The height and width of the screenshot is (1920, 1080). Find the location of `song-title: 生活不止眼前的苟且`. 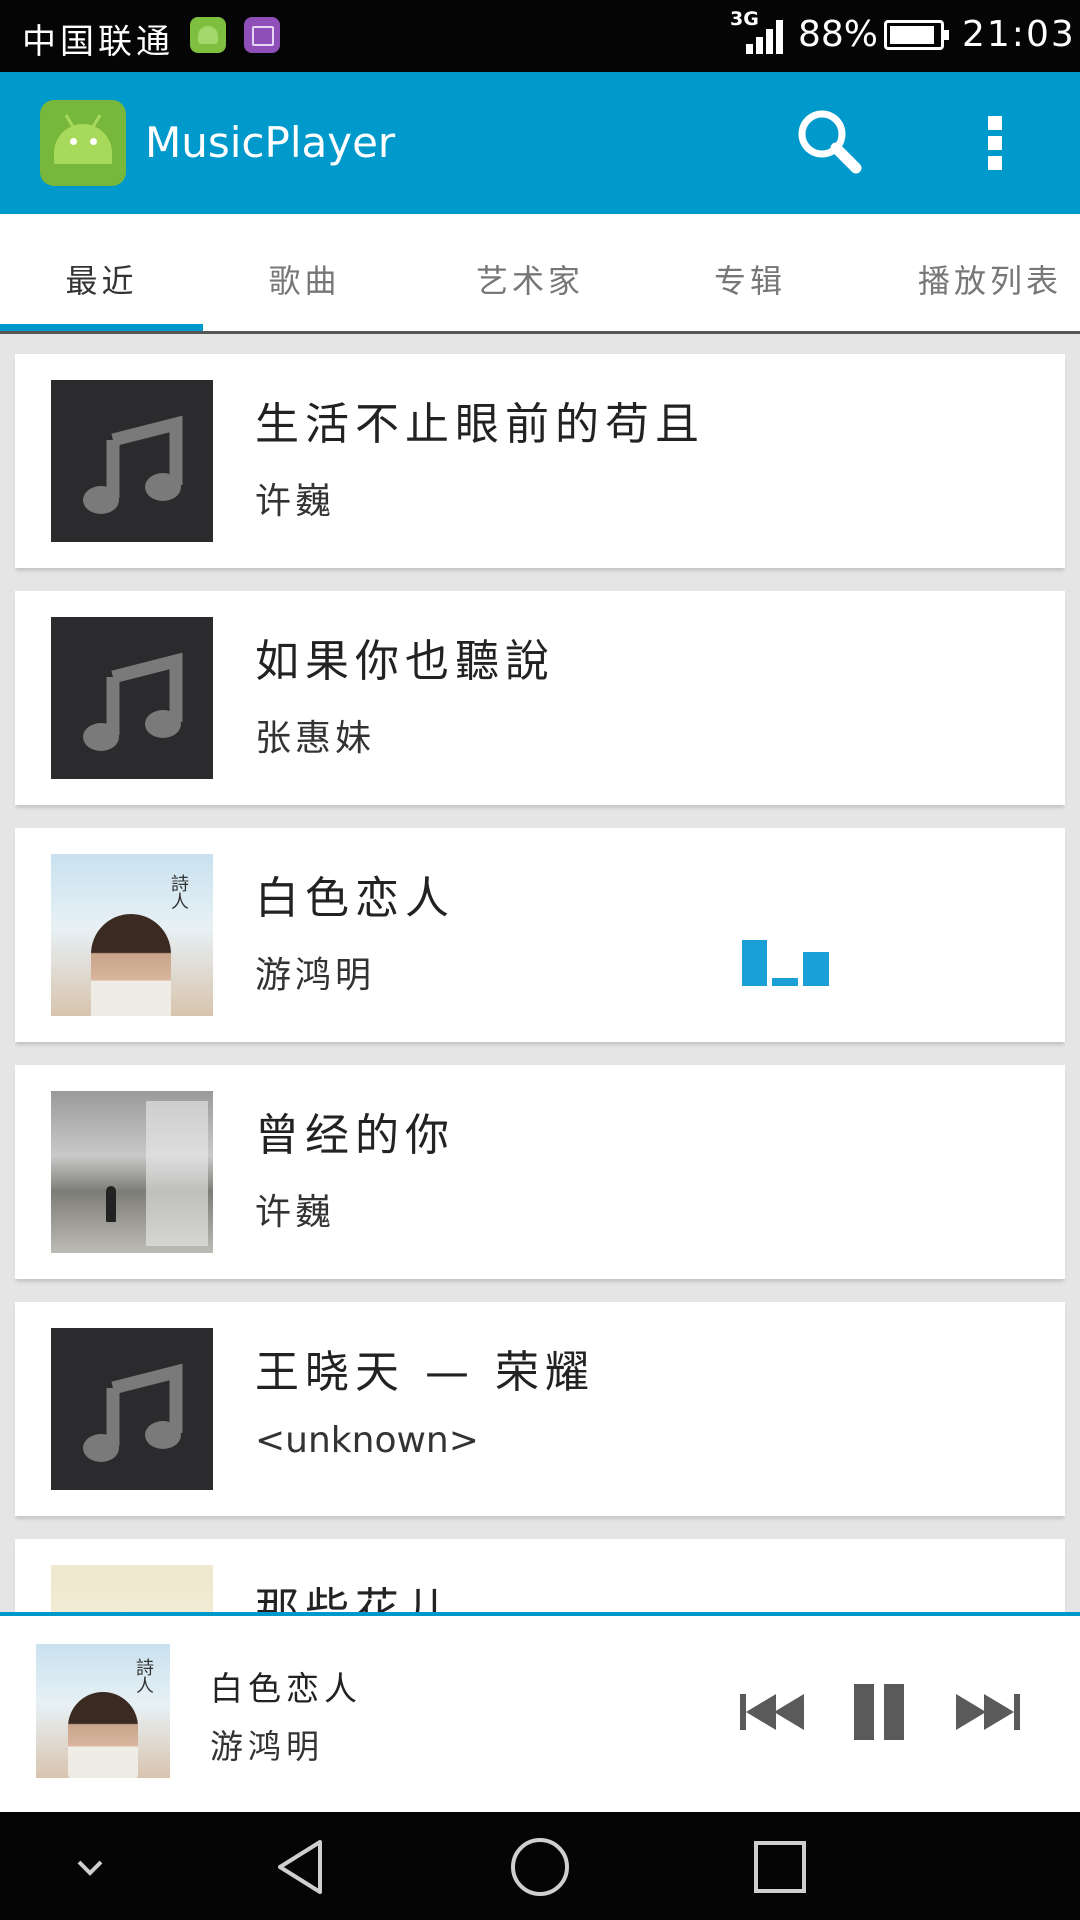

song-title: 生活不止眼前的苟且 is located at coordinates (480, 424).